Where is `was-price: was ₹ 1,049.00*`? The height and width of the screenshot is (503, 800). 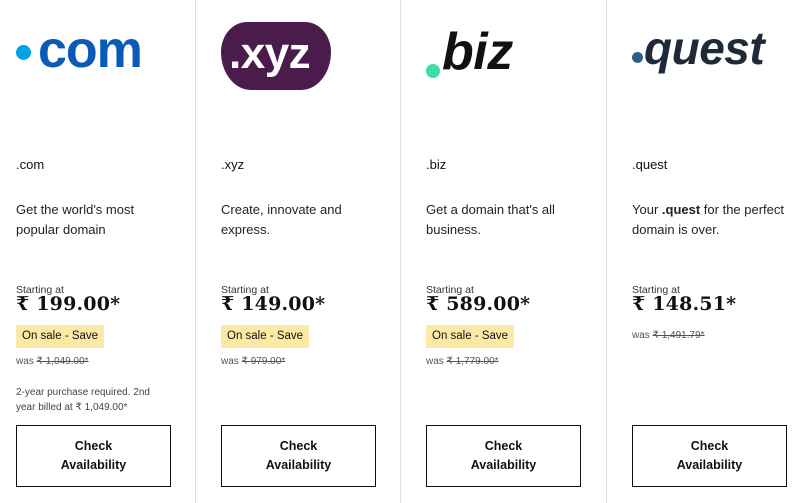
was-price: was ₹ 1,049.00* is located at coordinates (52, 361).